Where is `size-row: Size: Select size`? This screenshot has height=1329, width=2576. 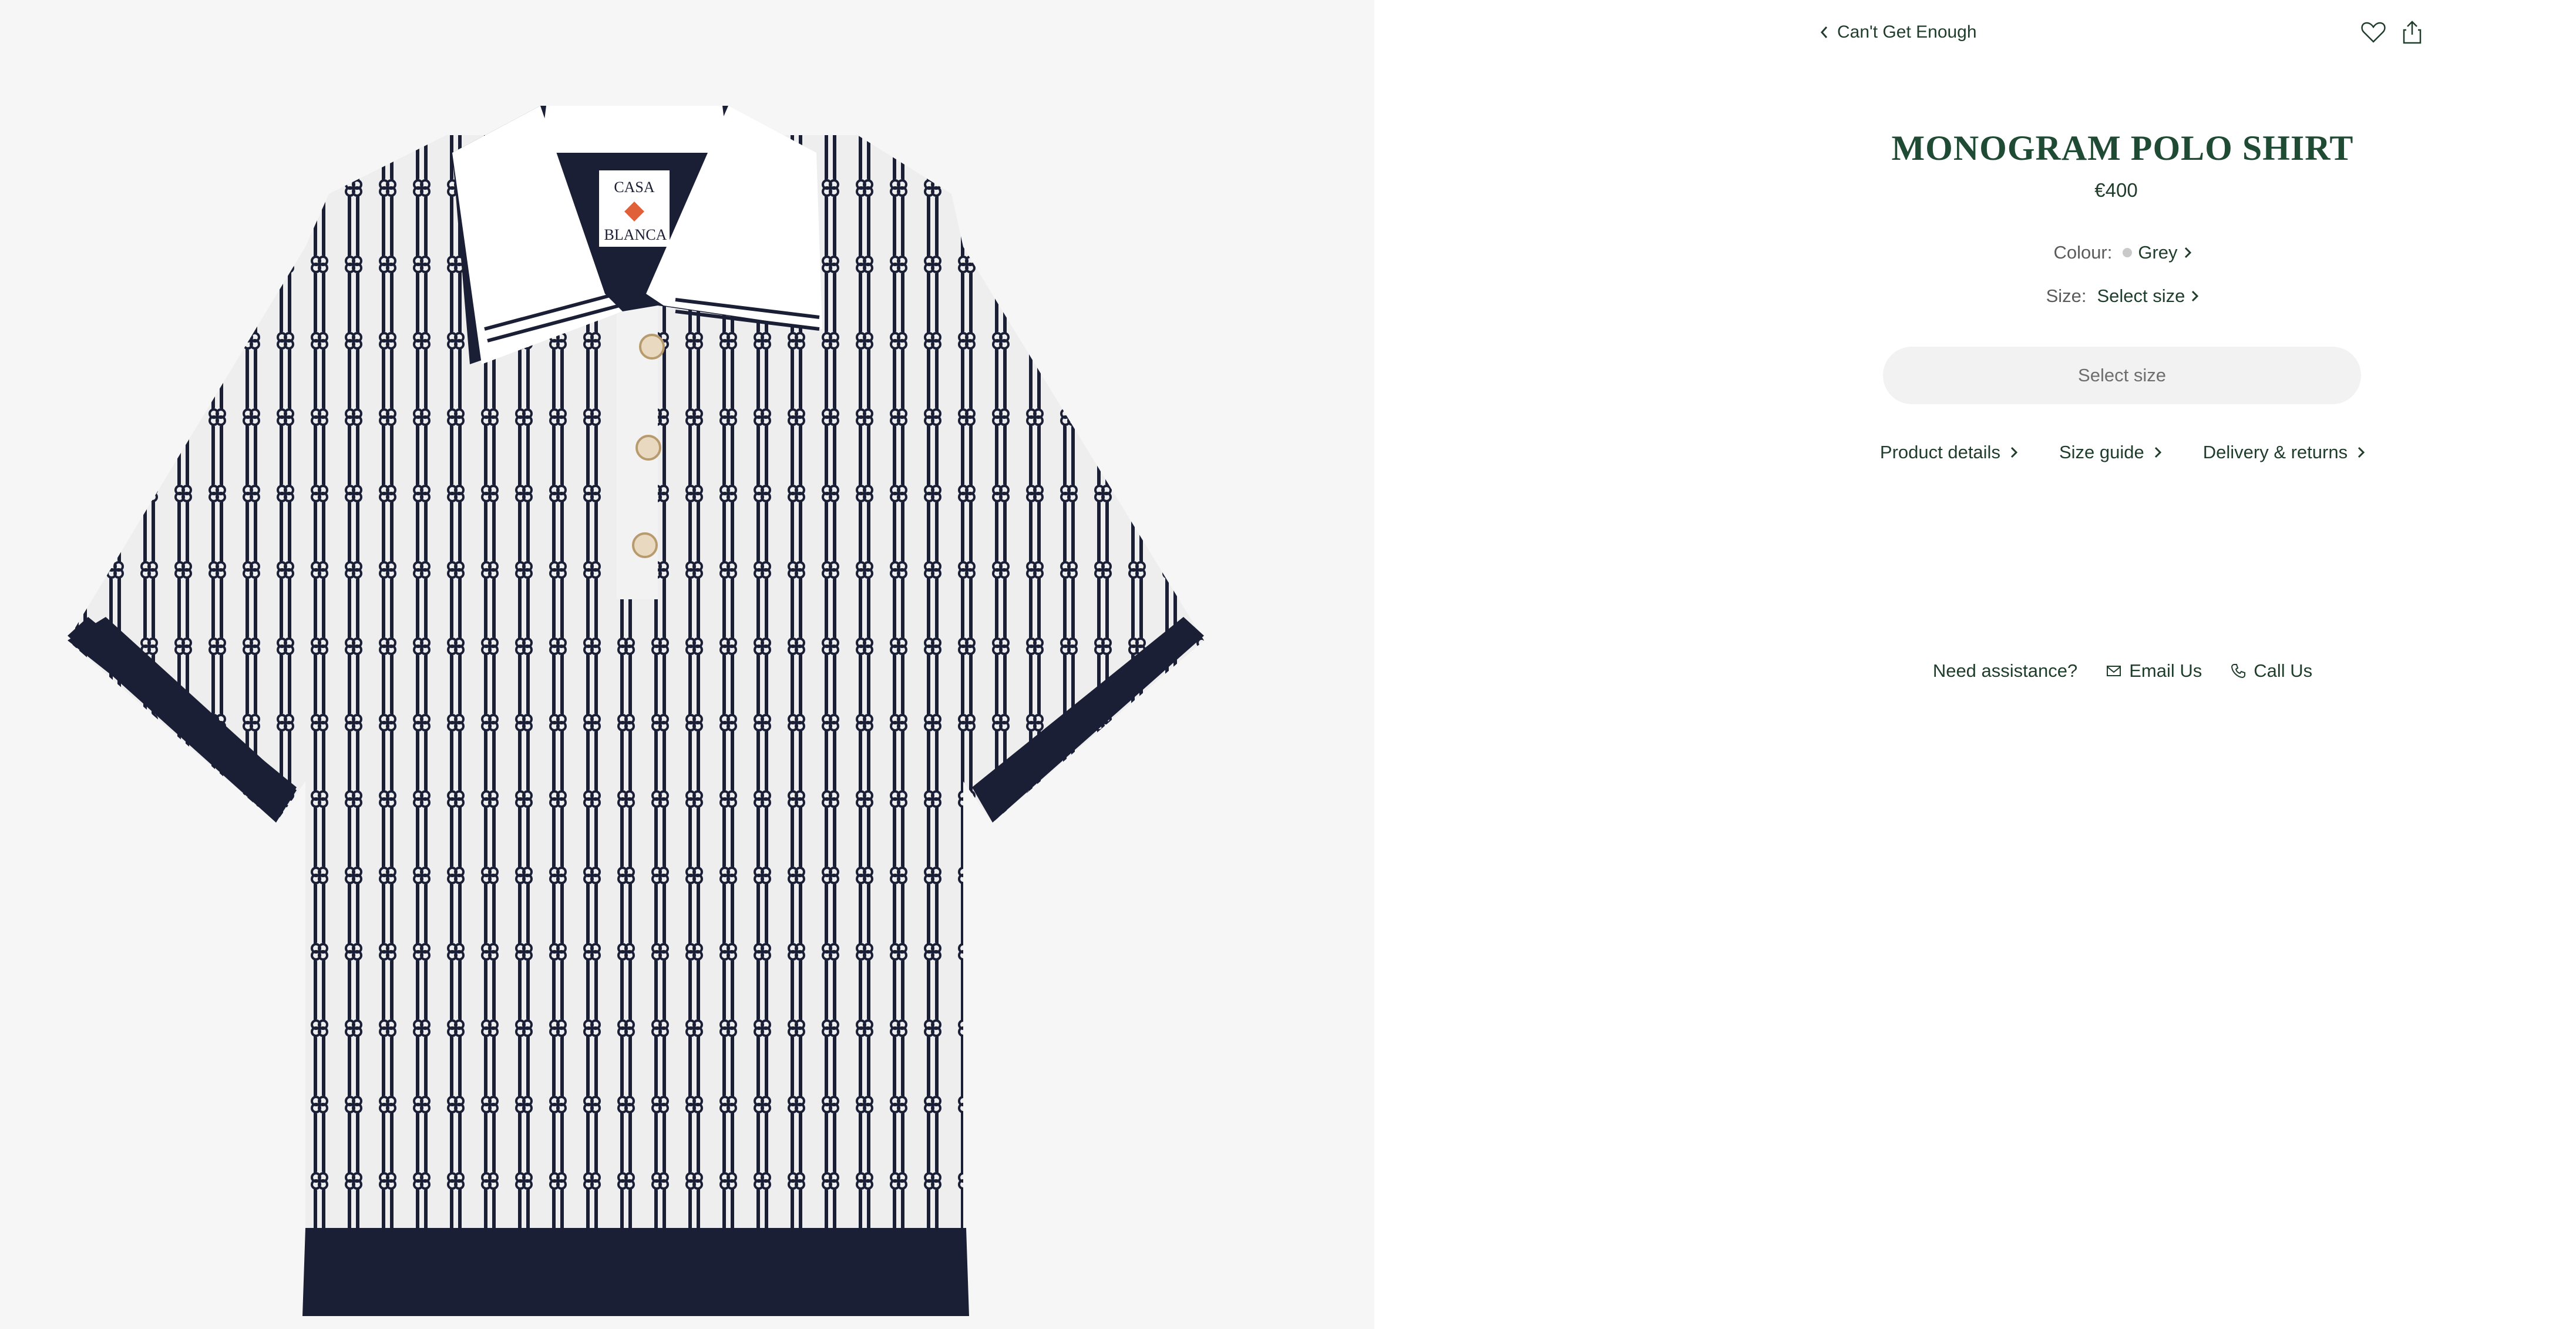 size-row: Size: Select size is located at coordinates (2122, 296).